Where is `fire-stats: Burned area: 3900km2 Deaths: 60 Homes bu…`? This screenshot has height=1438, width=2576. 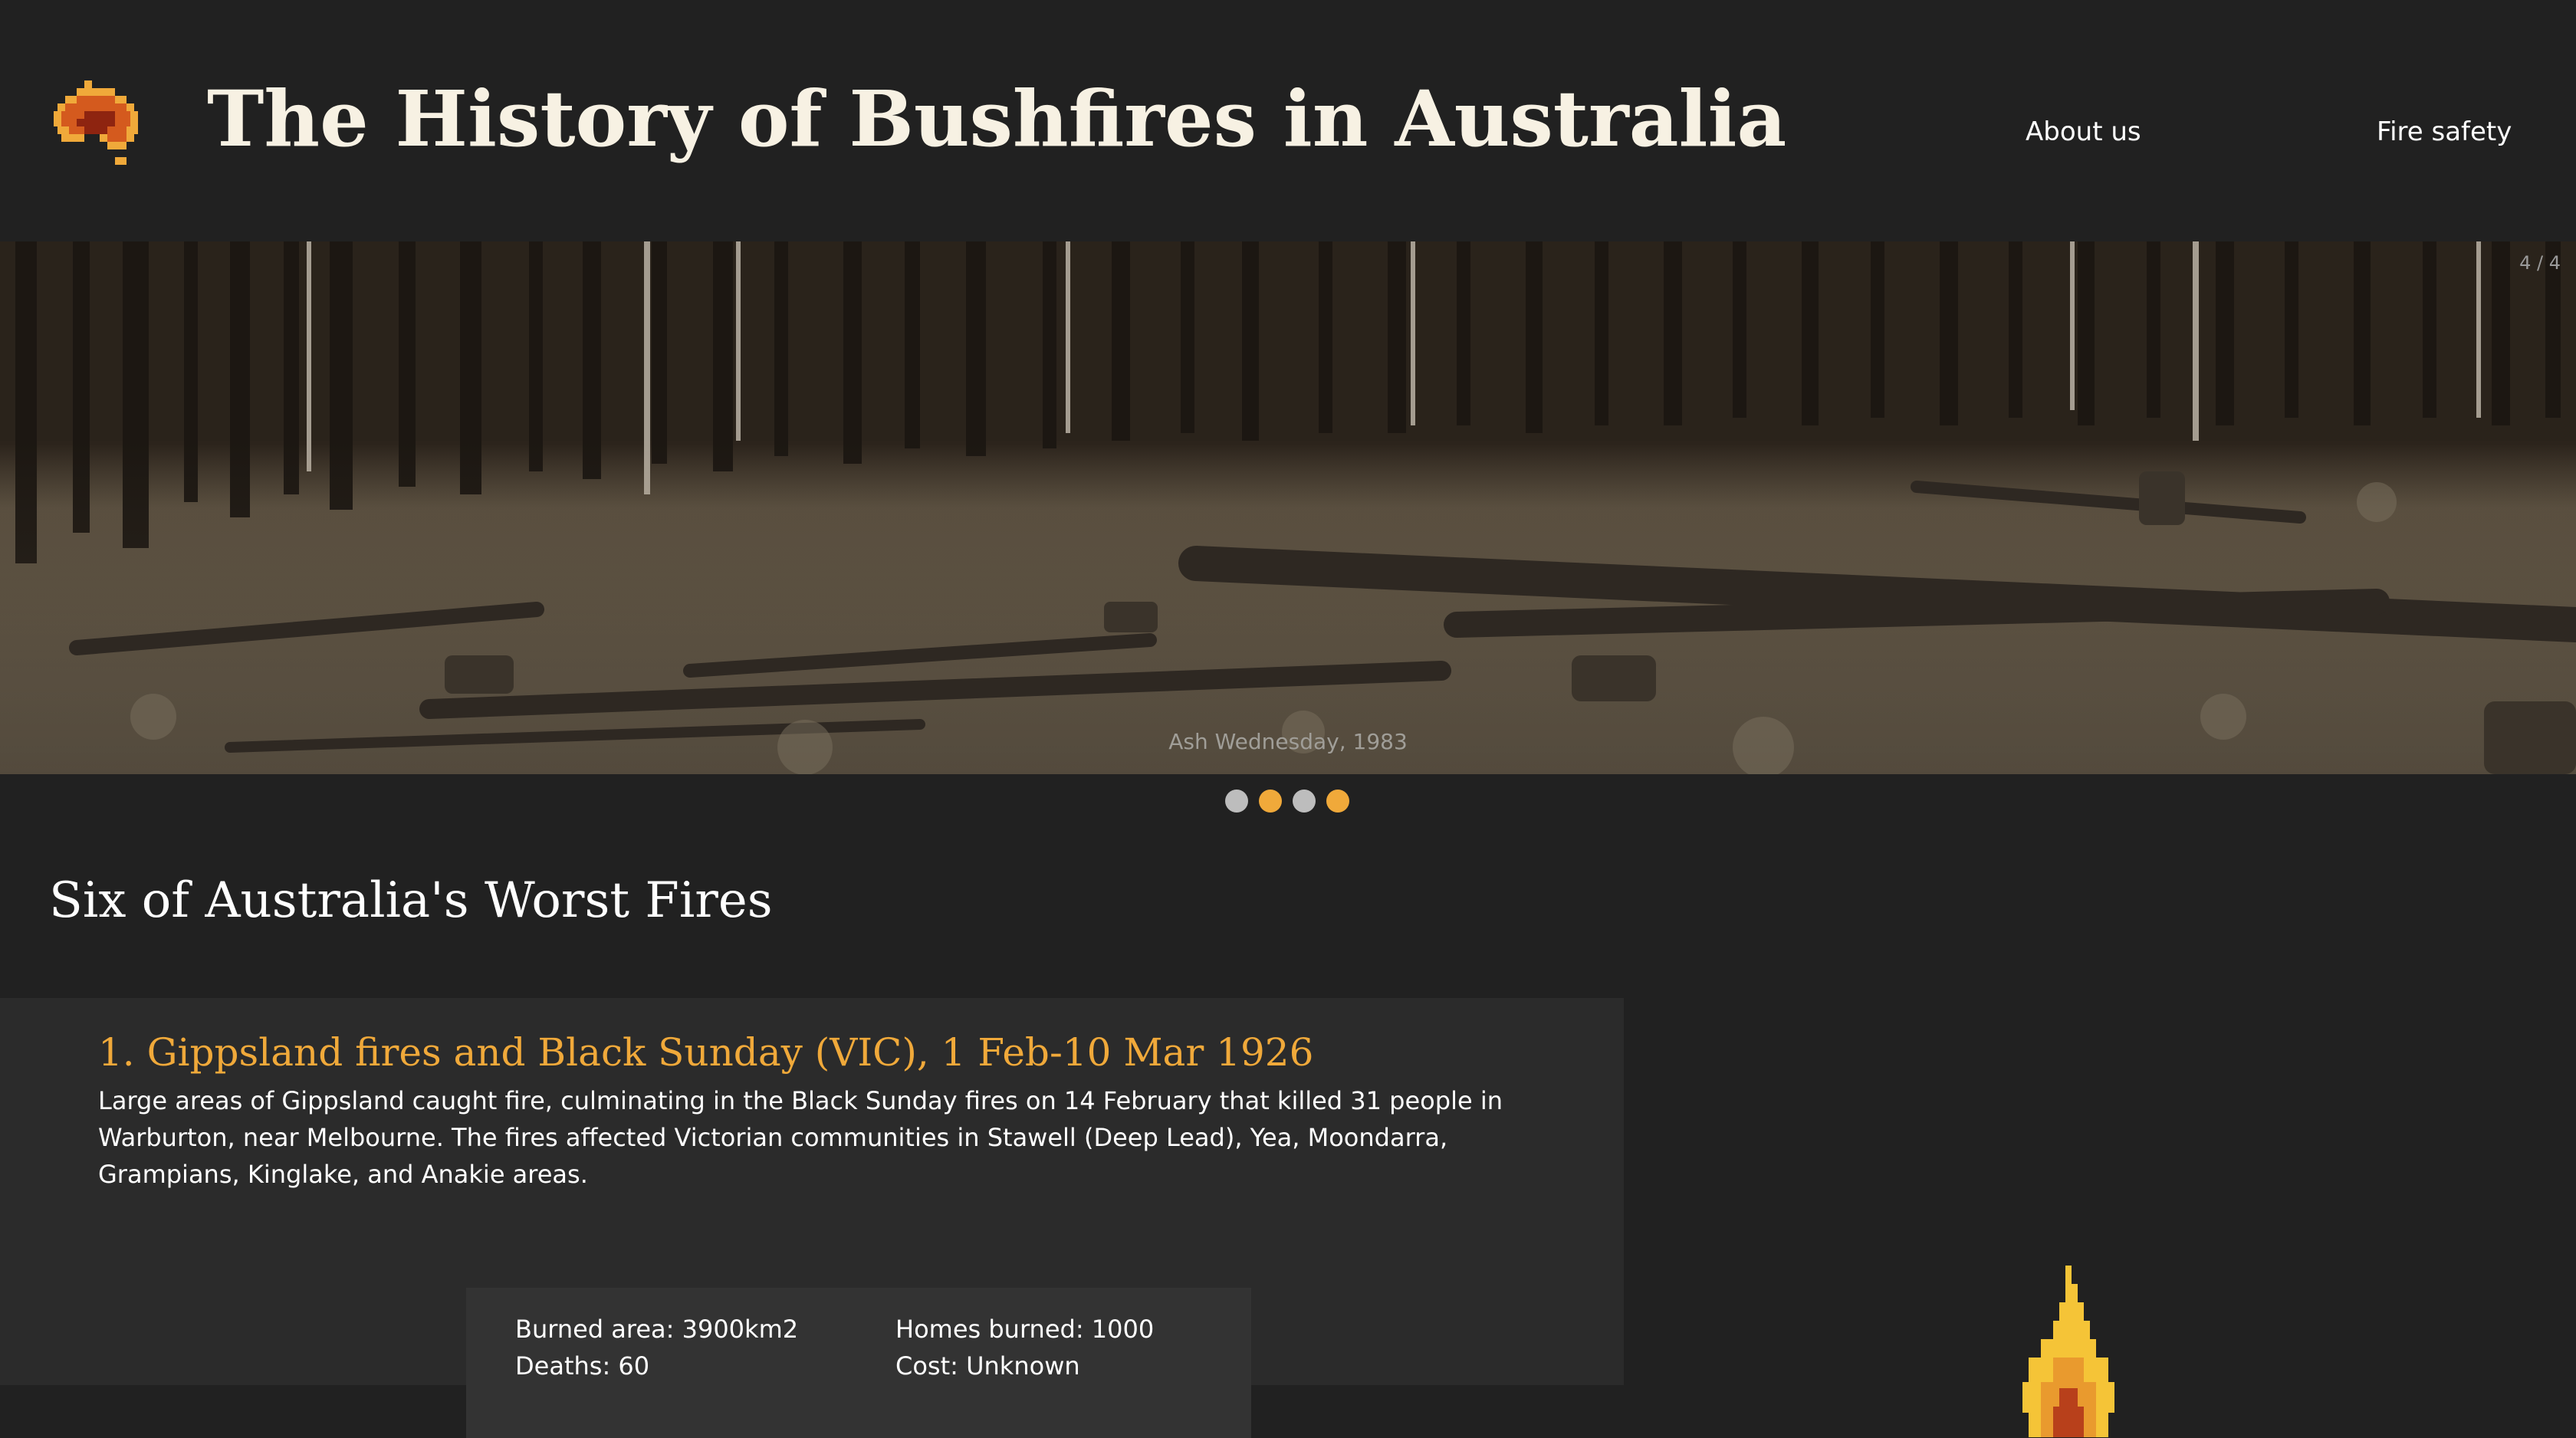
fire-stats: Burned area: 3900km2 Deaths: 60 Homes bu… is located at coordinates (859, 1363).